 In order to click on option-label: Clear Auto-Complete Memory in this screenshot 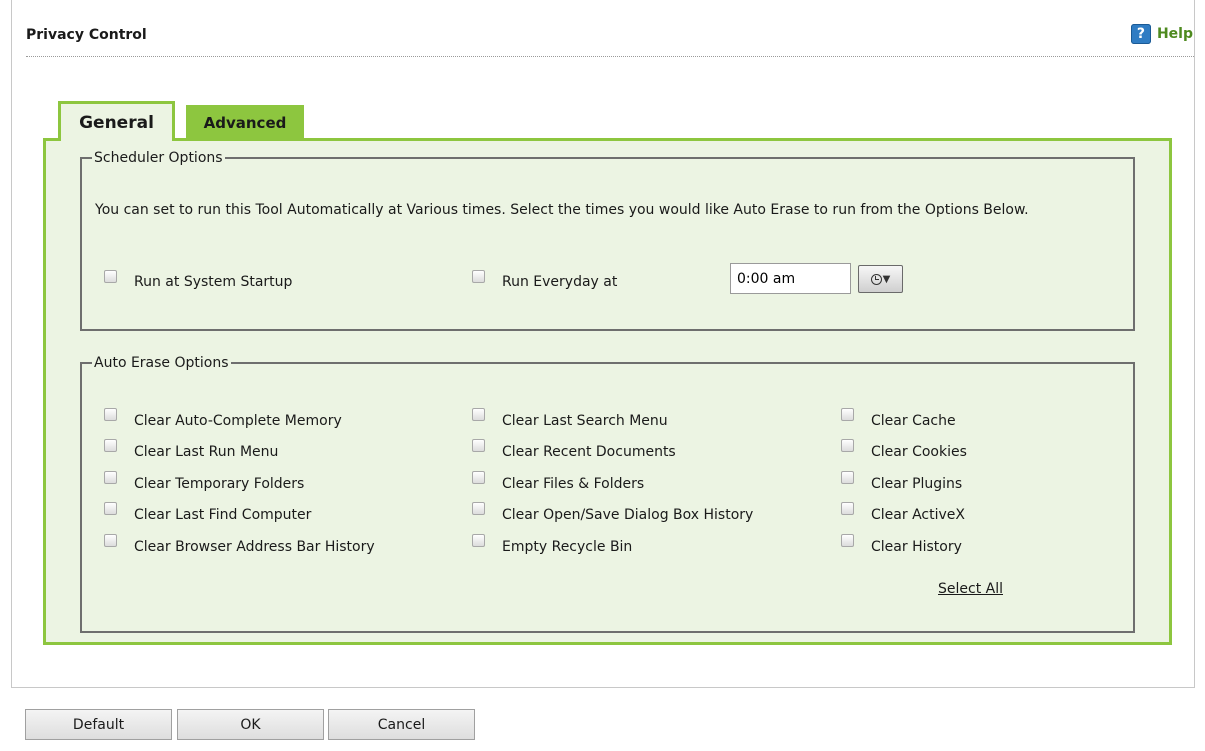, I will do `click(238, 421)`.